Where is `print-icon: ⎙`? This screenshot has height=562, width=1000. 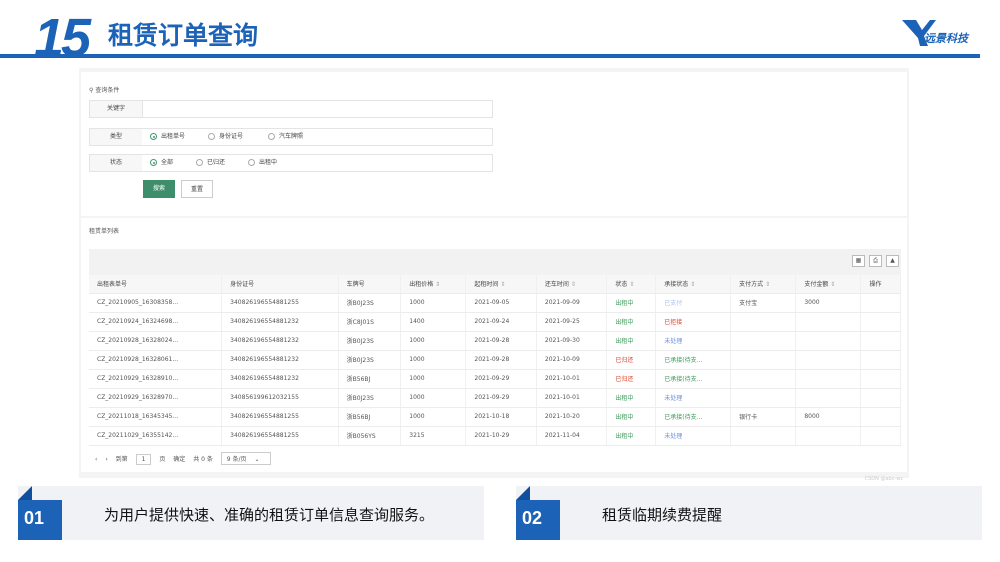 print-icon: ⎙ is located at coordinates (875, 261).